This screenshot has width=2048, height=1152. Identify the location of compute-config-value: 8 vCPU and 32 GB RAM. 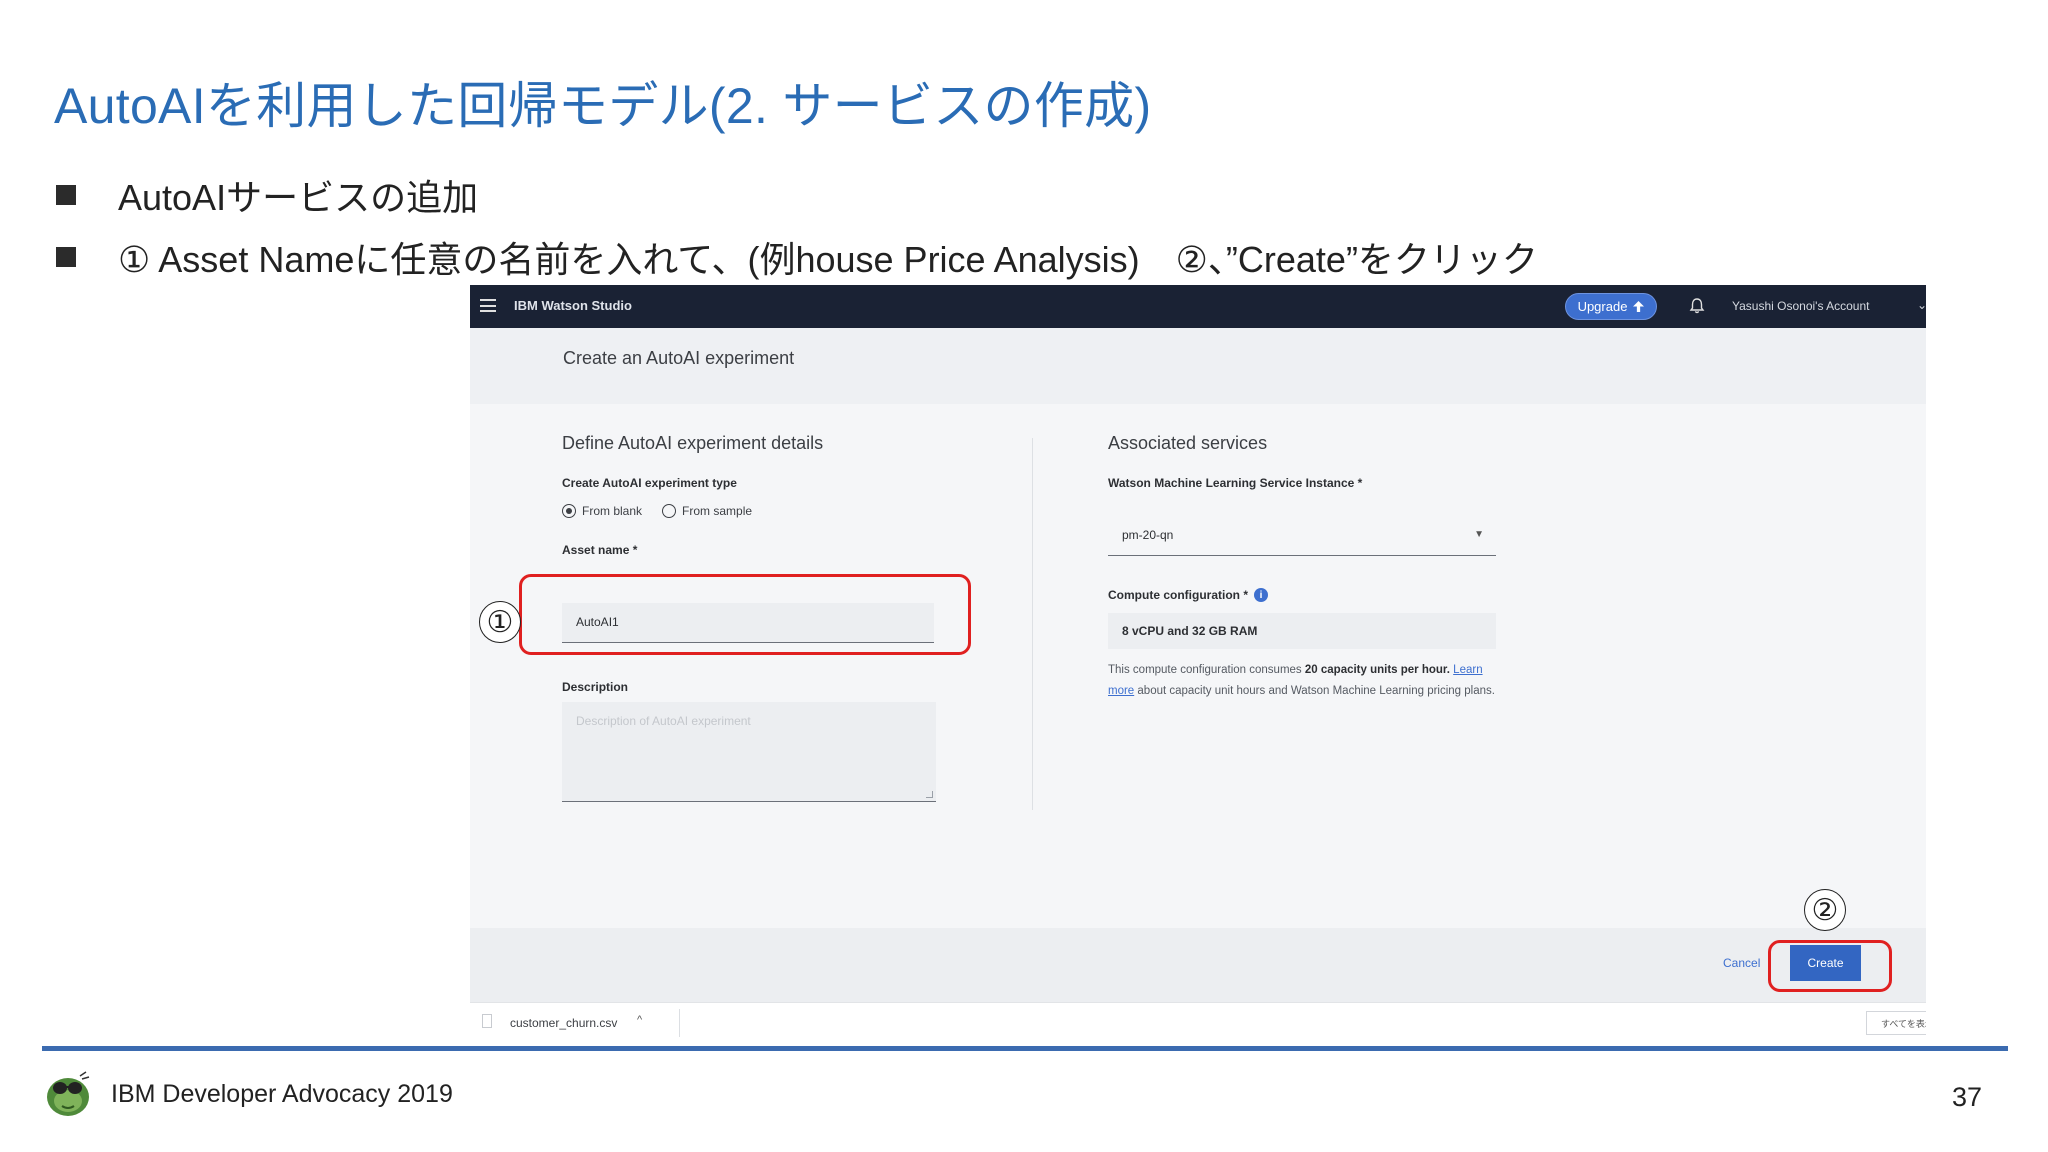
(1302, 631).